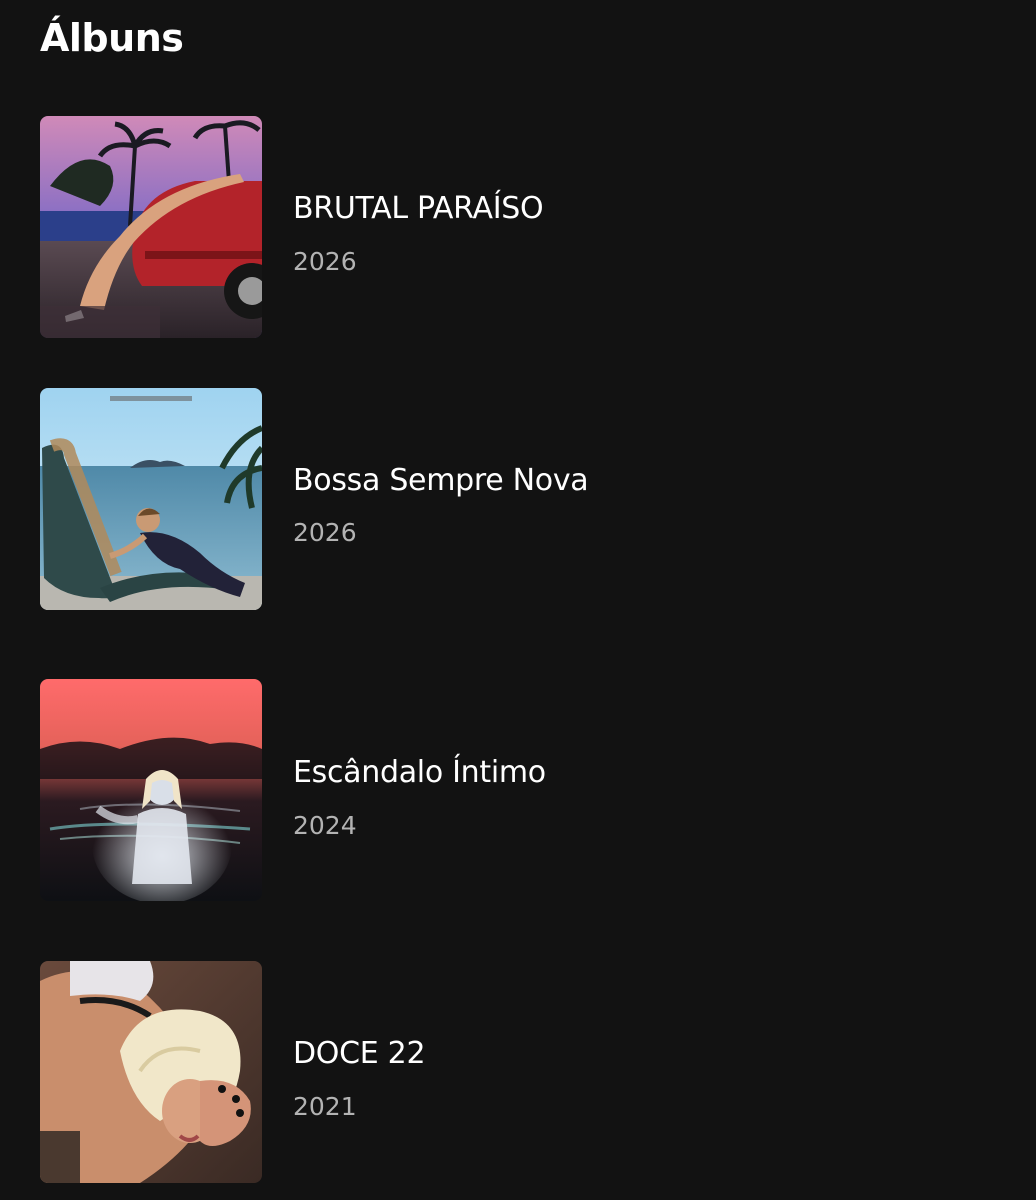  What do you see at coordinates (151, 790) in the screenshot?
I see `album-cover-escandalo-intimo` at bounding box center [151, 790].